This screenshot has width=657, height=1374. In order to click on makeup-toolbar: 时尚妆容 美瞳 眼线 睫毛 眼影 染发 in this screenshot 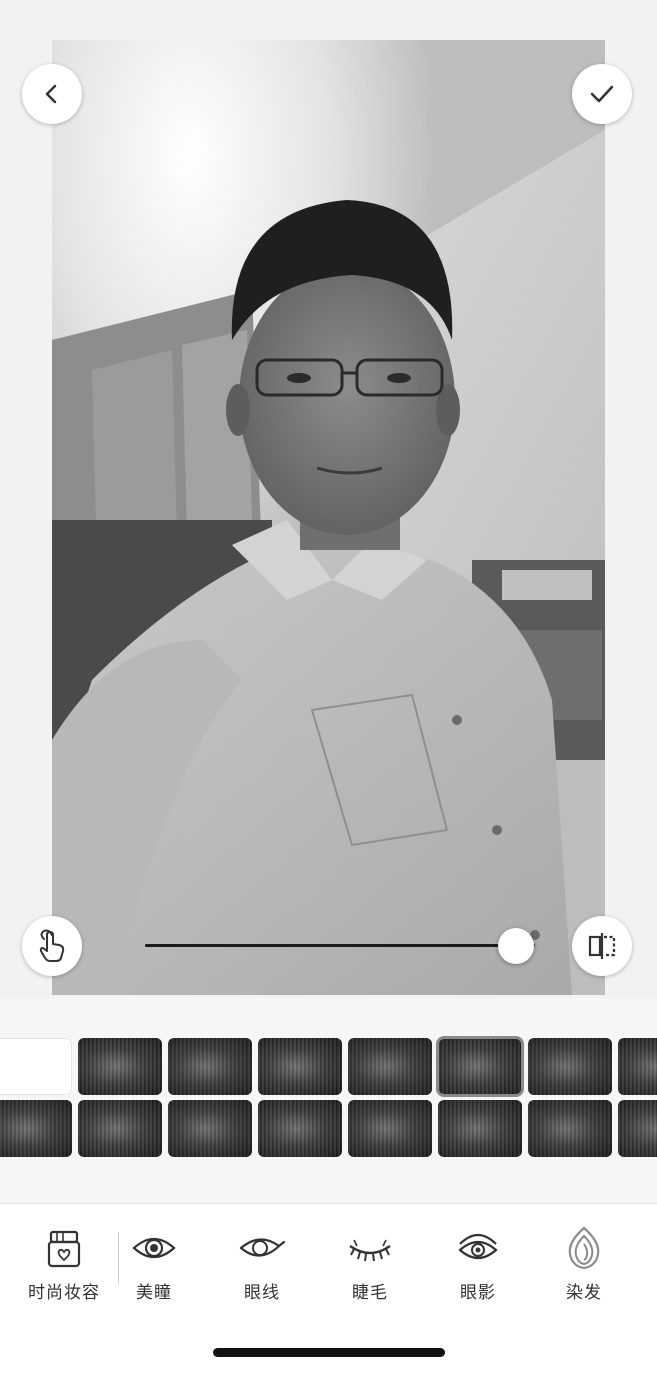, I will do `click(328, 1289)`.